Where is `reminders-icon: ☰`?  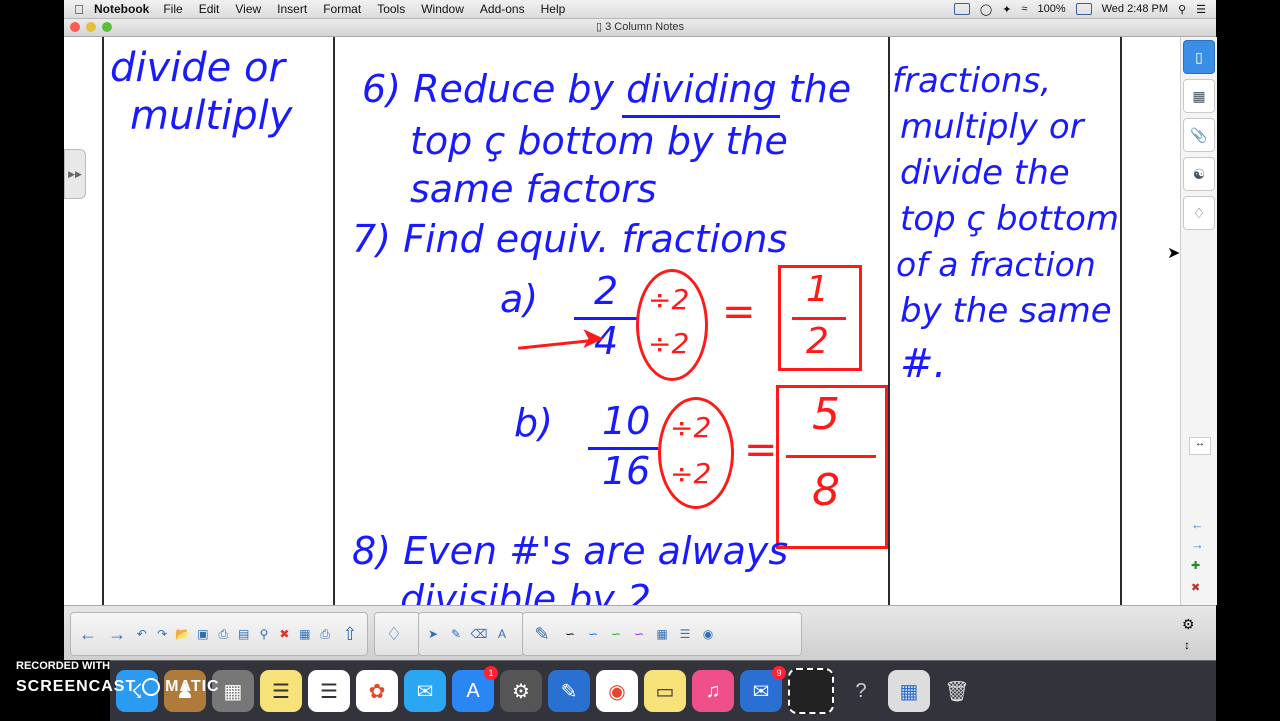
reminders-icon: ☰ is located at coordinates (329, 691).